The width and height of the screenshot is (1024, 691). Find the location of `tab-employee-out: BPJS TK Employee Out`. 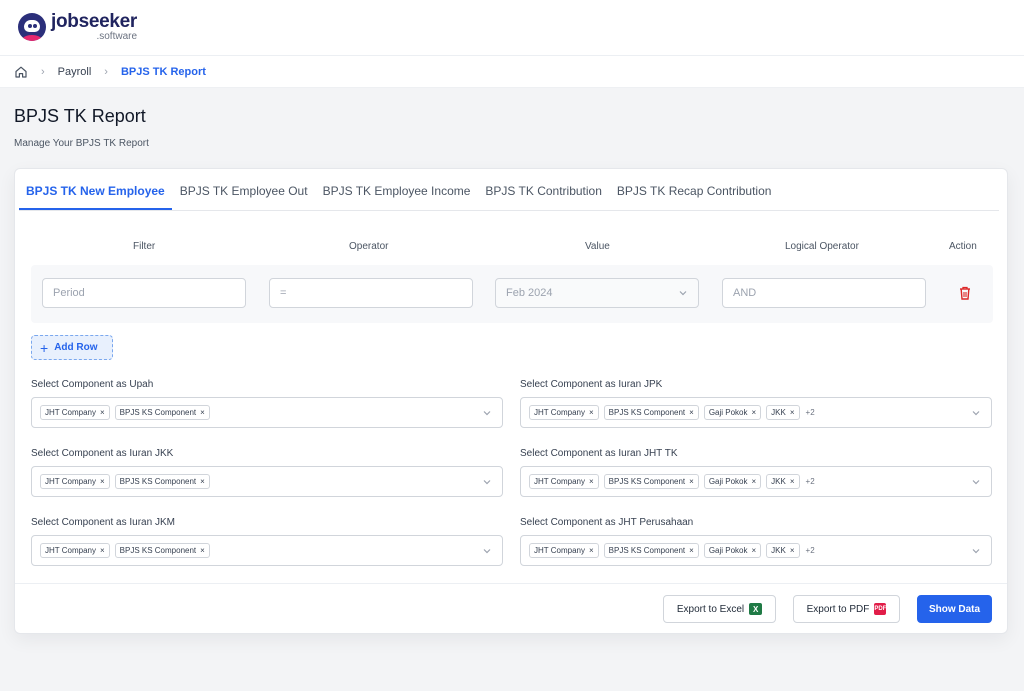

tab-employee-out: BPJS TK Employee Out is located at coordinates (244, 197).